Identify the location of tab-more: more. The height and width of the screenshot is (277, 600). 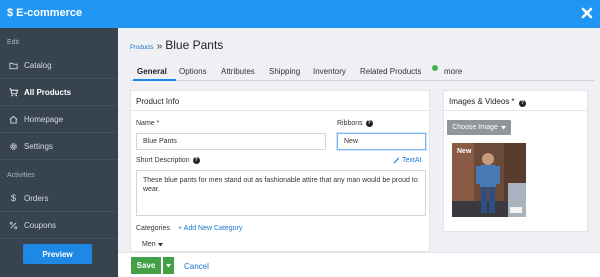
(453, 71).